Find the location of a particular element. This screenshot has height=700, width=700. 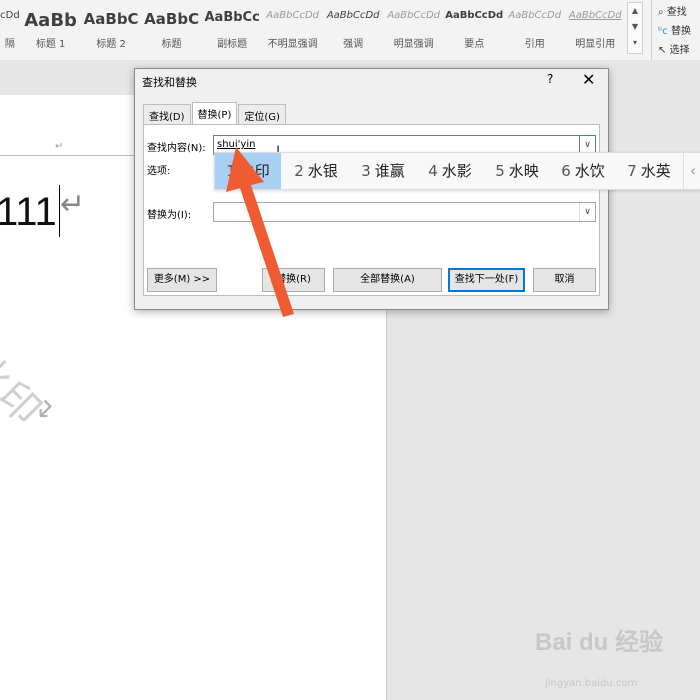

options-label: 选项: is located at coordinates (159, 171).